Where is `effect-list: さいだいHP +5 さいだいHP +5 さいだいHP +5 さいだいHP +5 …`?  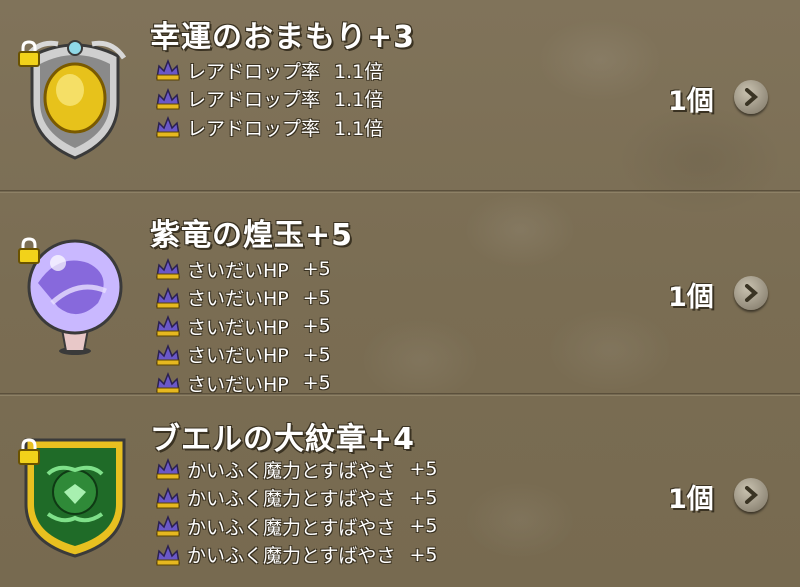 effect-list: さいだいHP +5 さいだいHP +5 さいだいHP +5 さいだいHP +5 … is located at coordinates (243, 326).